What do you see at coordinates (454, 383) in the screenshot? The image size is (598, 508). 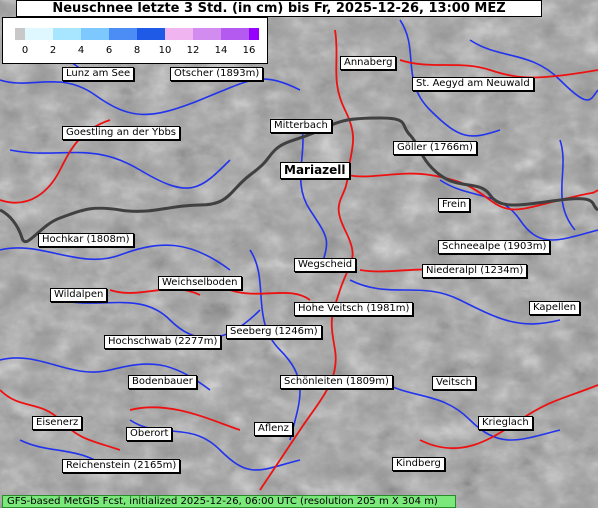 I see `place-label: Veitsch` at bounding box center [454, 383].